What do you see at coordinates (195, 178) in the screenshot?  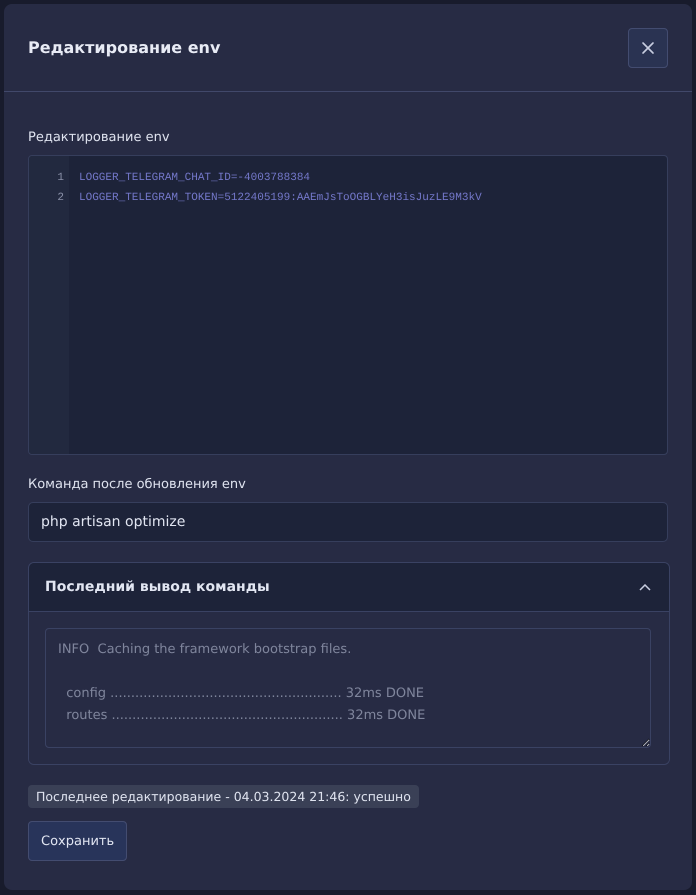 I see `code-line: LOGGER_TELEGRAM_CHAT_ID=-4003788384` at bounding box center [195, 178].